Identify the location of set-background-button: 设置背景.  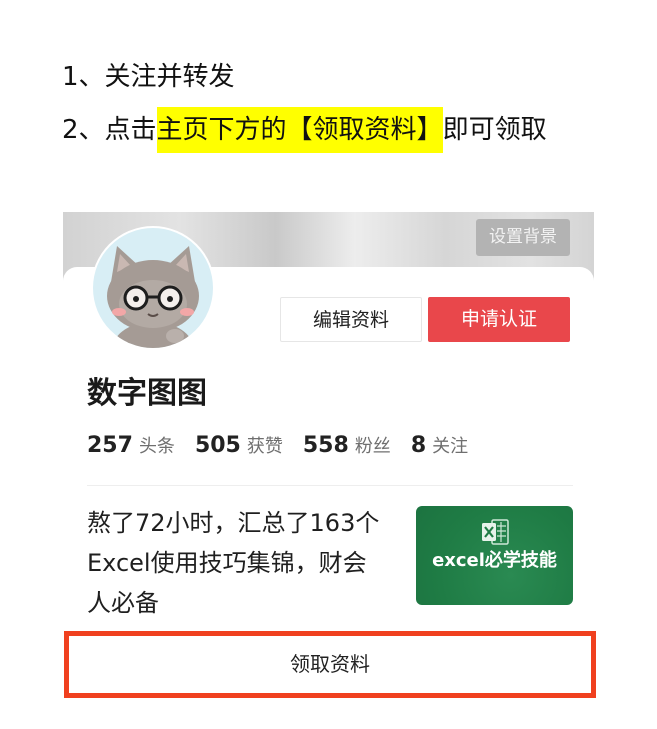
(523, 237).